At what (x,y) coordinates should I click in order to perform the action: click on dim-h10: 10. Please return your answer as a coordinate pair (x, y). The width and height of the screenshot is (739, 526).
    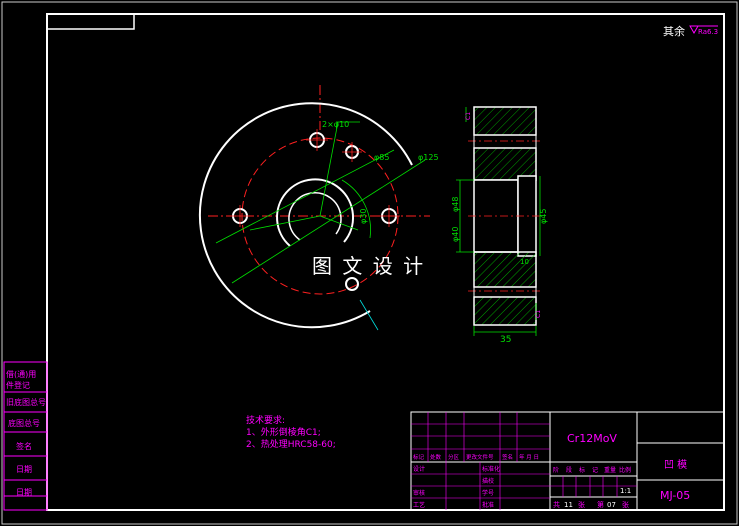
    Looking at the image, I should click on (524, 262).